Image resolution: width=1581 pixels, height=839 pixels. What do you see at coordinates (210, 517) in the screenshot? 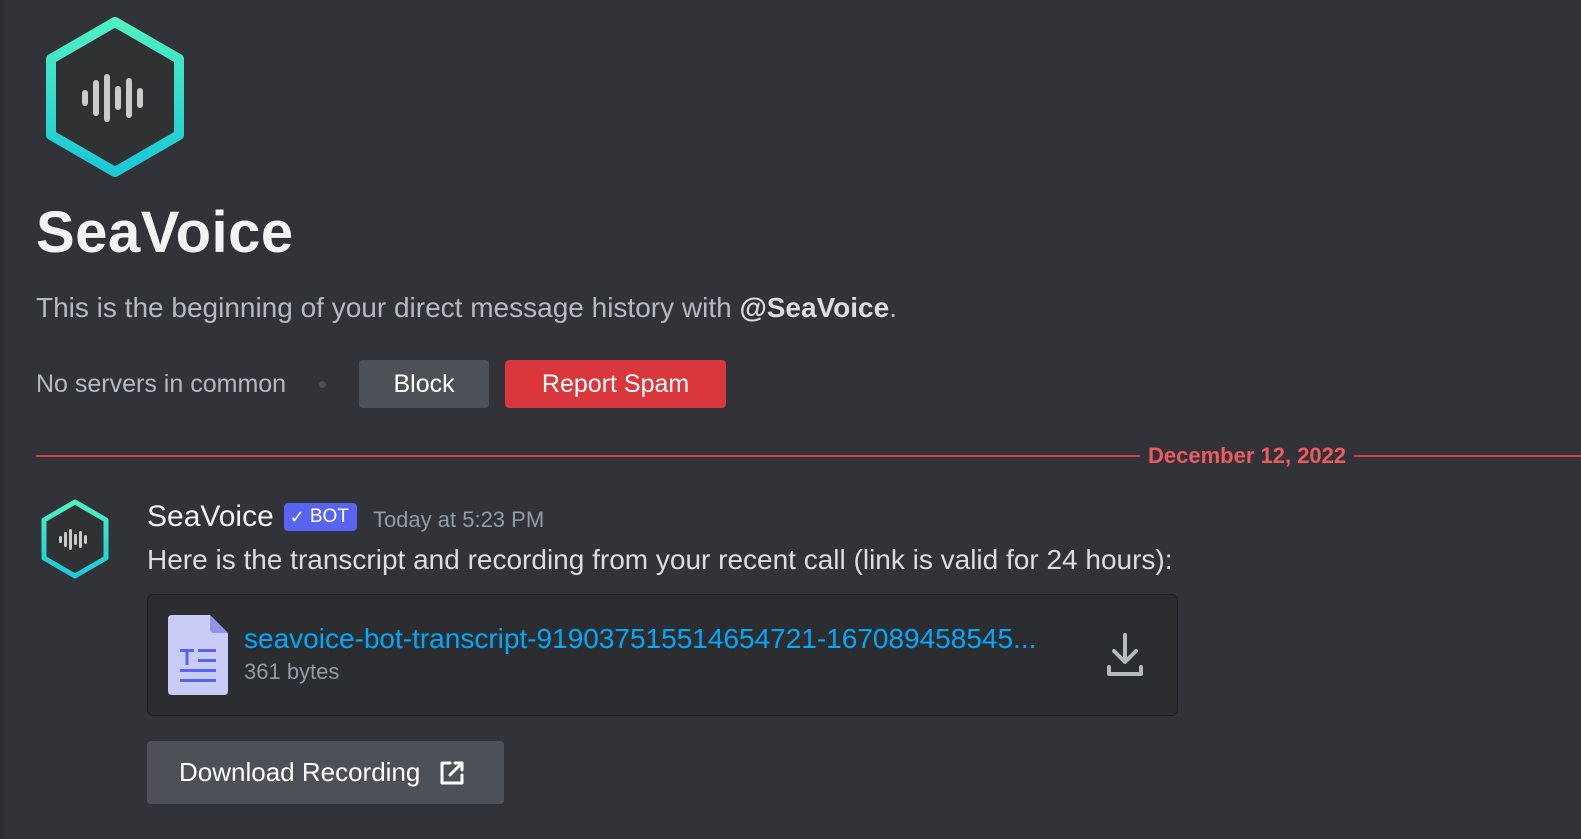
I see `message-username: SeaVoice` at bounding box center [210, 517].